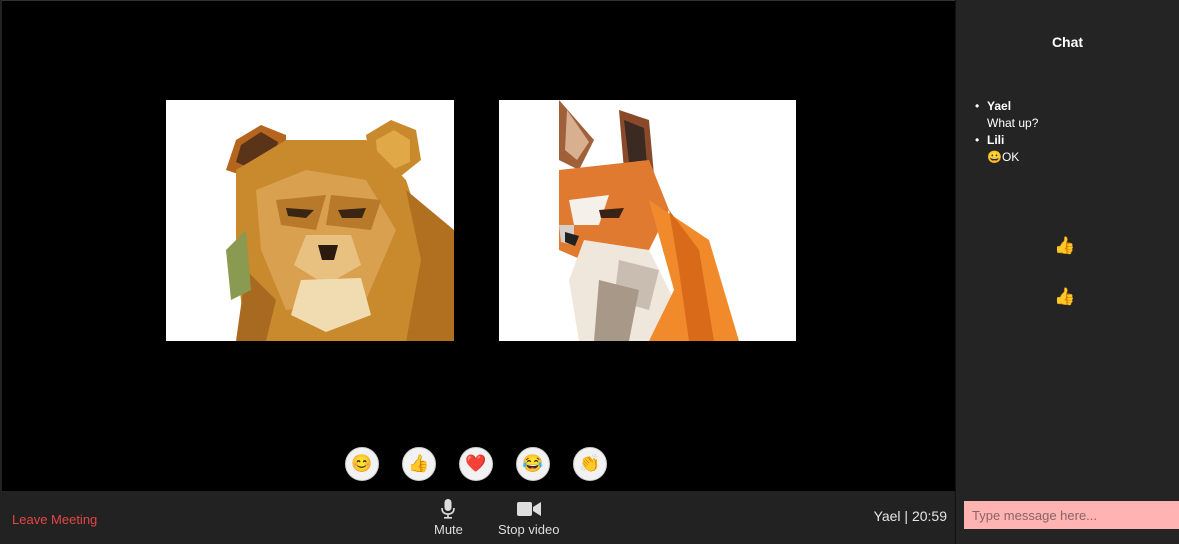 This screenshot has width=1179, height=544. What do you see at coordinates (54, 519) in the screenshot?
I see `leave-meeting-button: Leave Meeting` at bounding box center [54, 519].